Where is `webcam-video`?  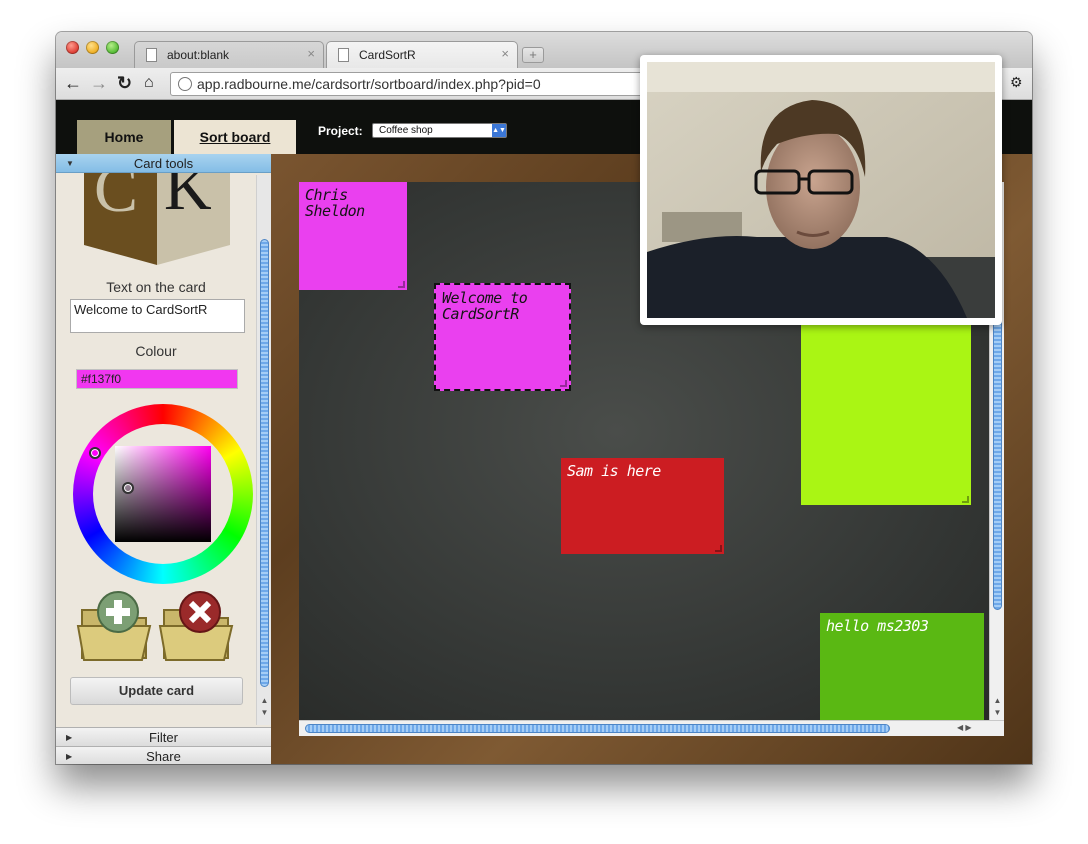 webcam-video is located at coordinates (821, 190).